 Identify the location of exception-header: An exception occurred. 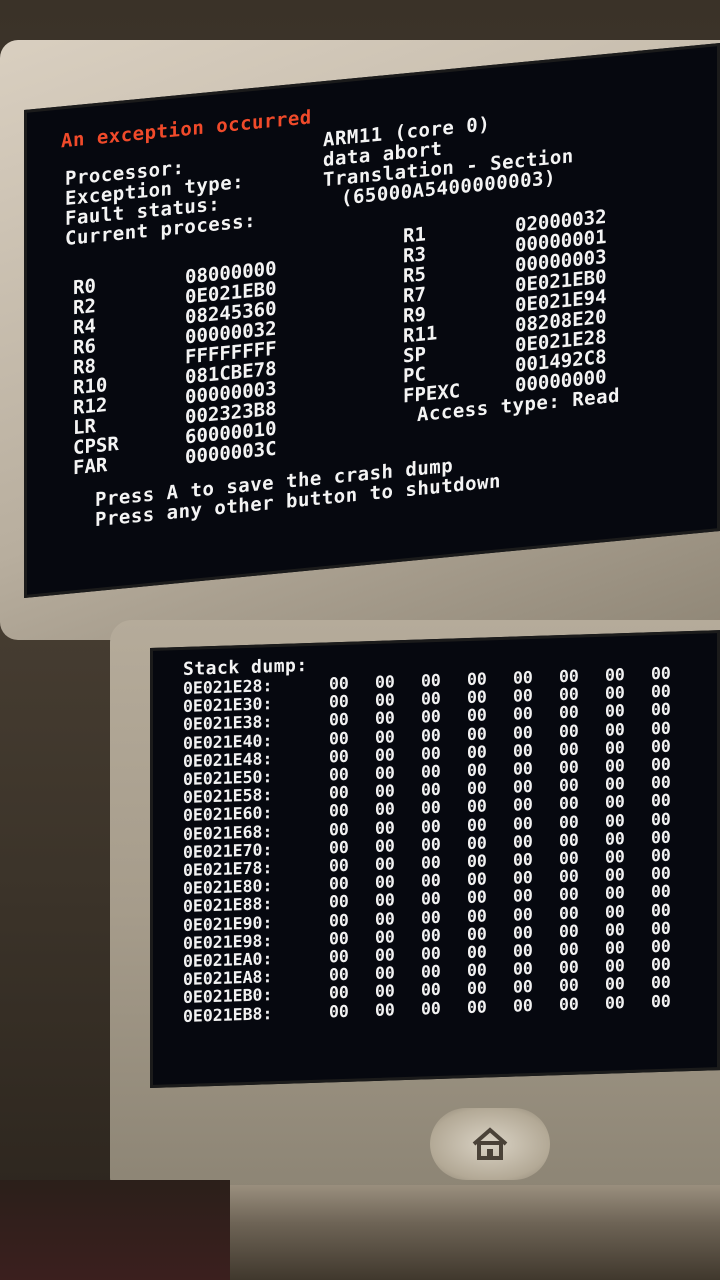
(186, 129).